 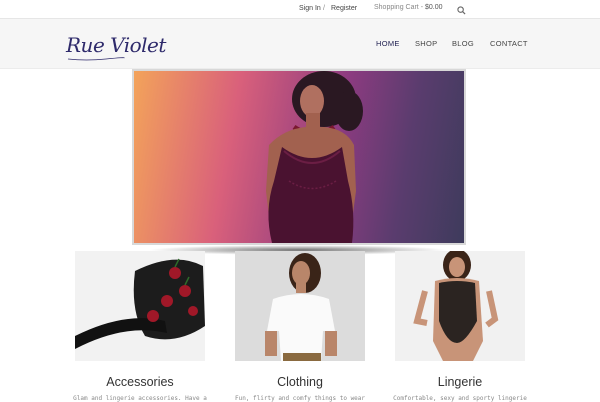 What do you see at coordinates (509, 43) in the screenshot?
I see `nav-contact: CONTACT` at bounding box center [509, 43].